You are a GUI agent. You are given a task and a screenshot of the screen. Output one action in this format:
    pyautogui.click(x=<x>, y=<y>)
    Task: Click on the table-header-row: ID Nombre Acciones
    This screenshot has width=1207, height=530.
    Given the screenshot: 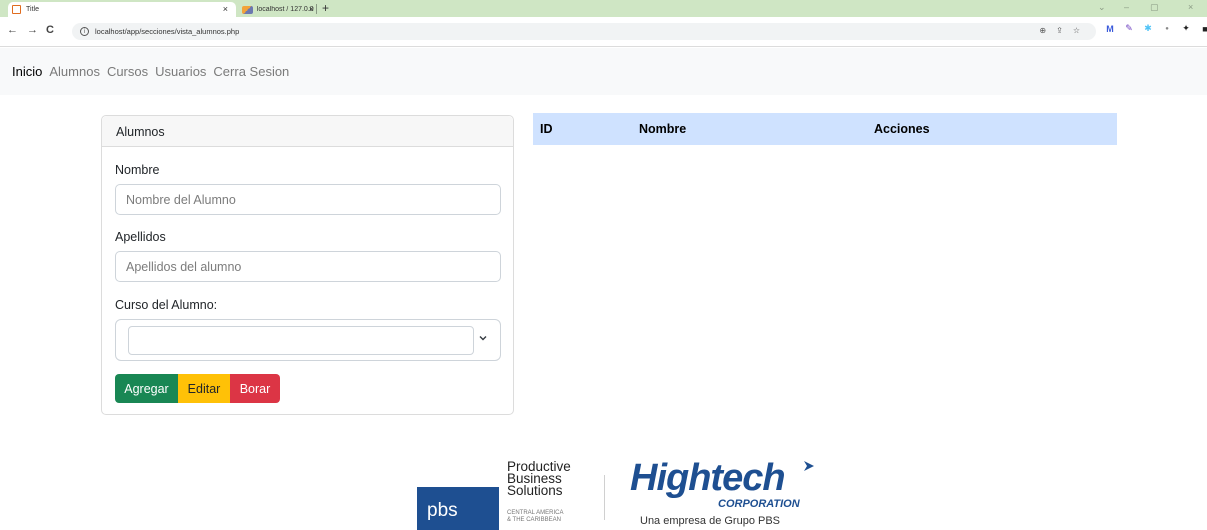 What is the action you would take?
    pyautogui.click(x=825, y=129)
    